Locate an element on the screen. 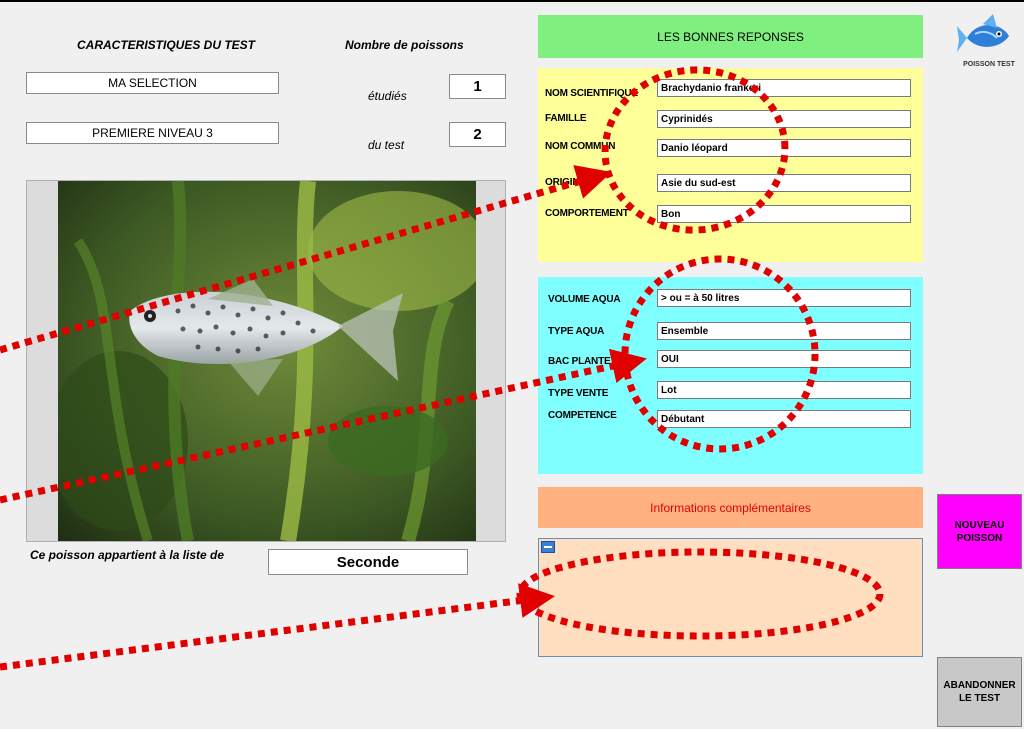 The height and width of the screenshot is (729, 1024). field-value-scientific-name: Brachydanio frankeri is located at coordinates (784, 88).